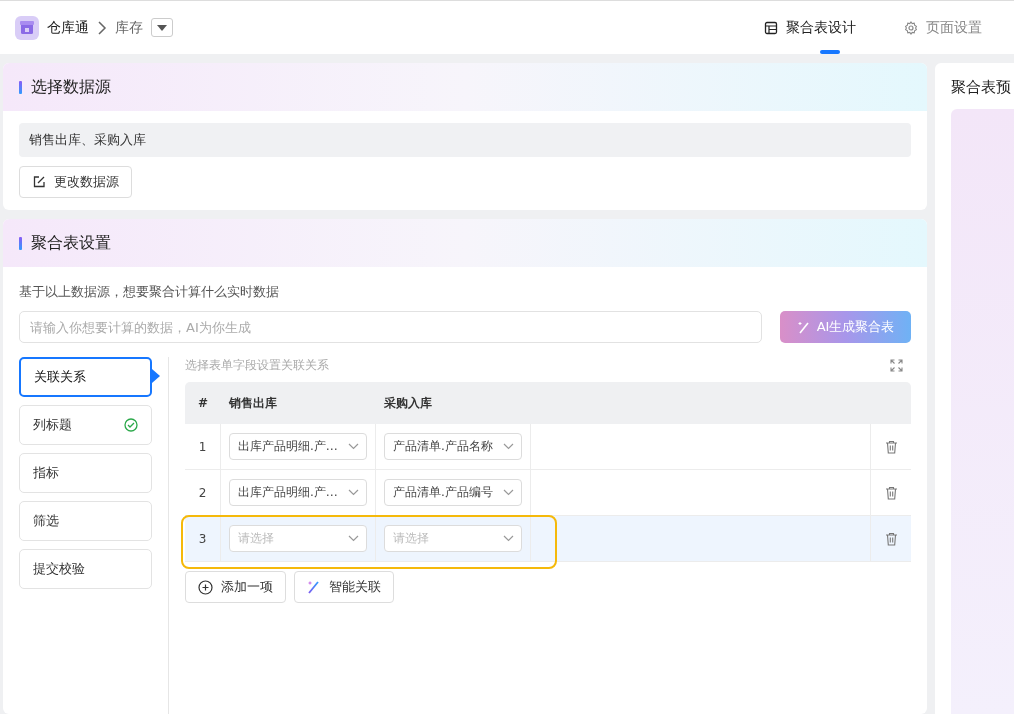  I want to click on nav-tab: 页面设置, so click(943, 27).